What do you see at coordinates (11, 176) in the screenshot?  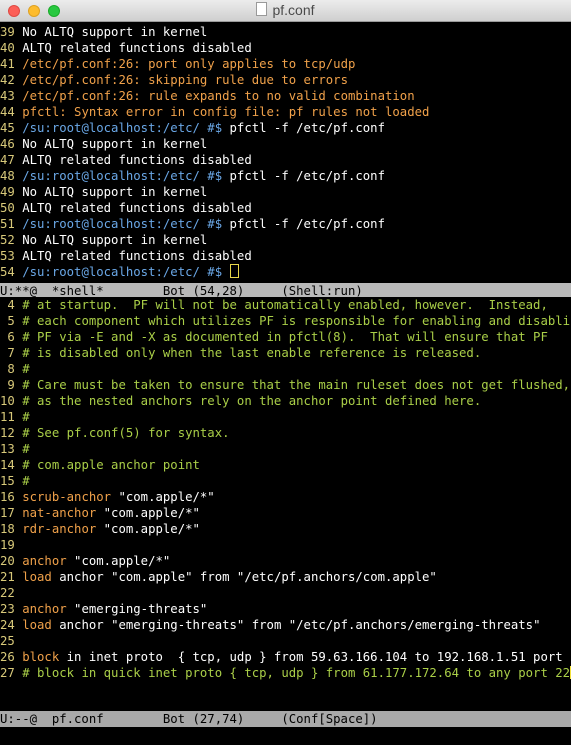 I see `line-number: 48` at bounding box center [11, 176].